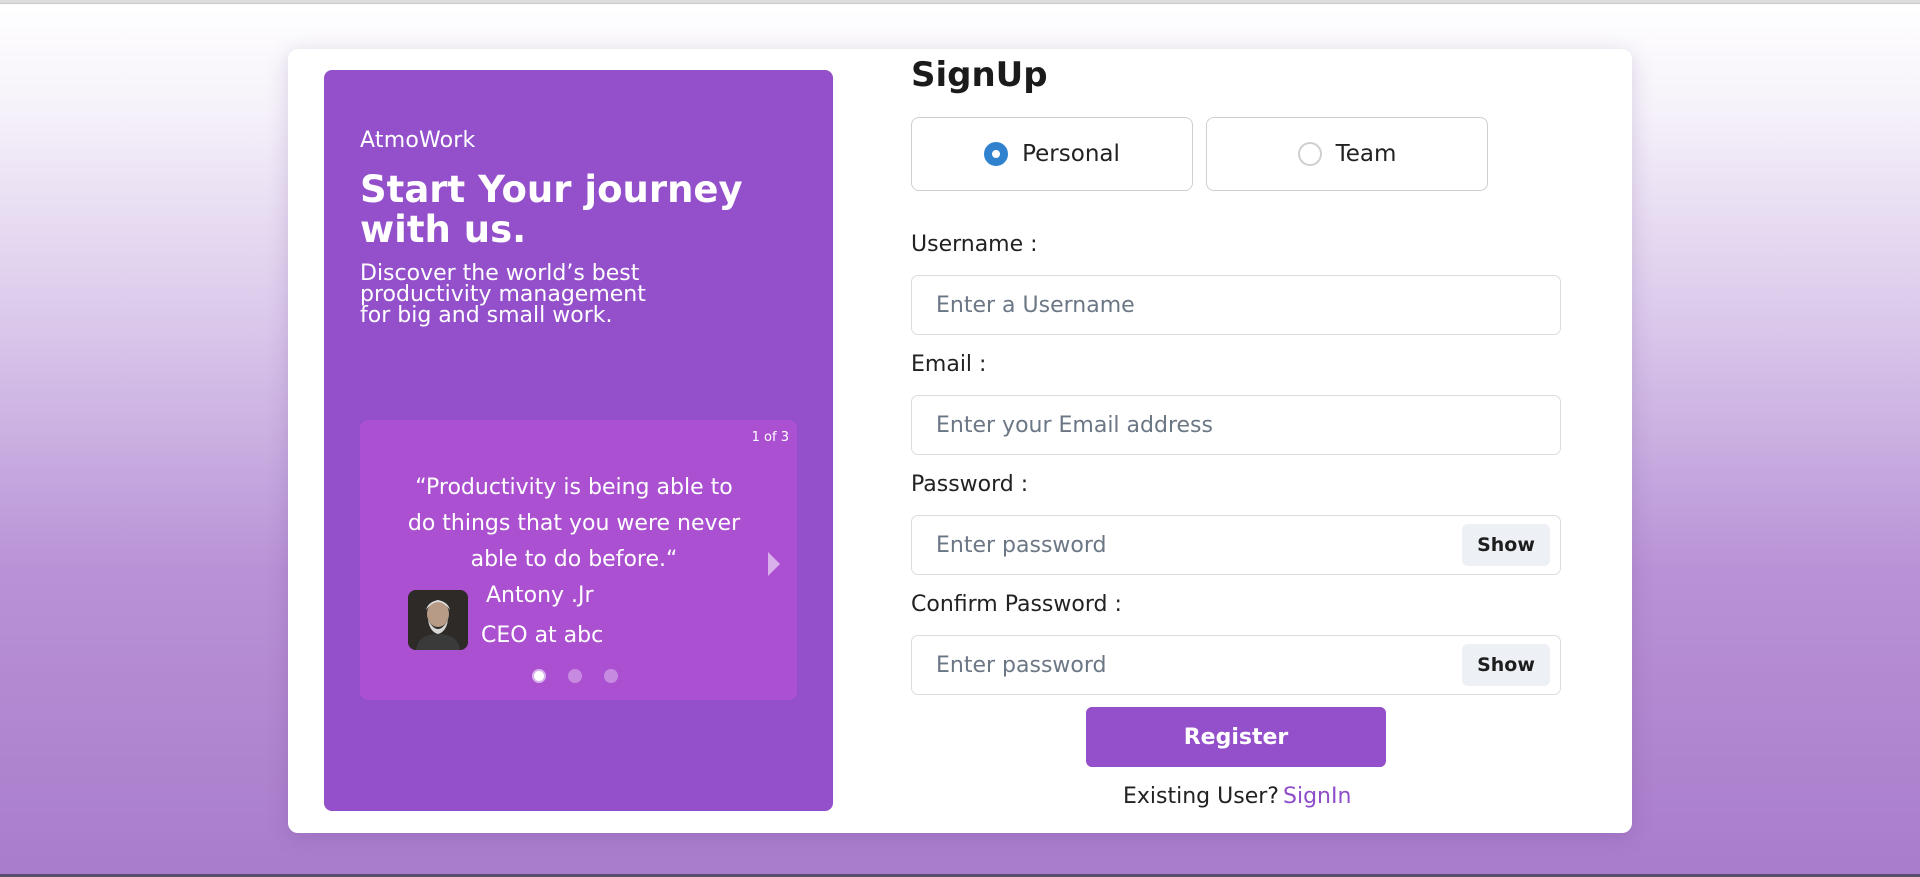 The width and height of the screenshot is (1920, 877). Describe the element at coordinates (960, 2) in the screenshot. I see `browser-top-border` at that location.